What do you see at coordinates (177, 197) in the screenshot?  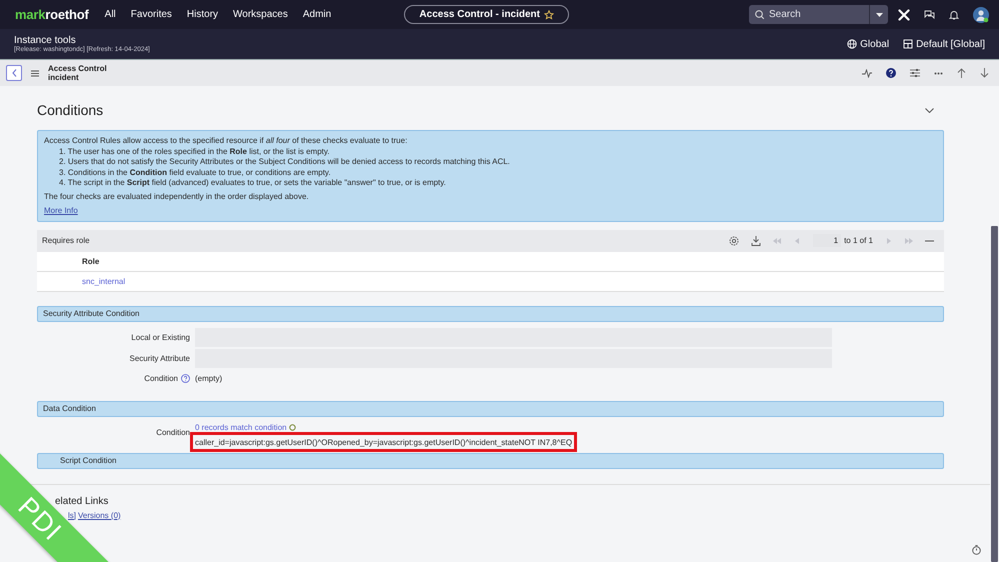 I see `info-note: The four checks are evaluated independently in the order displayed above.` at bounding box center [177, 197].